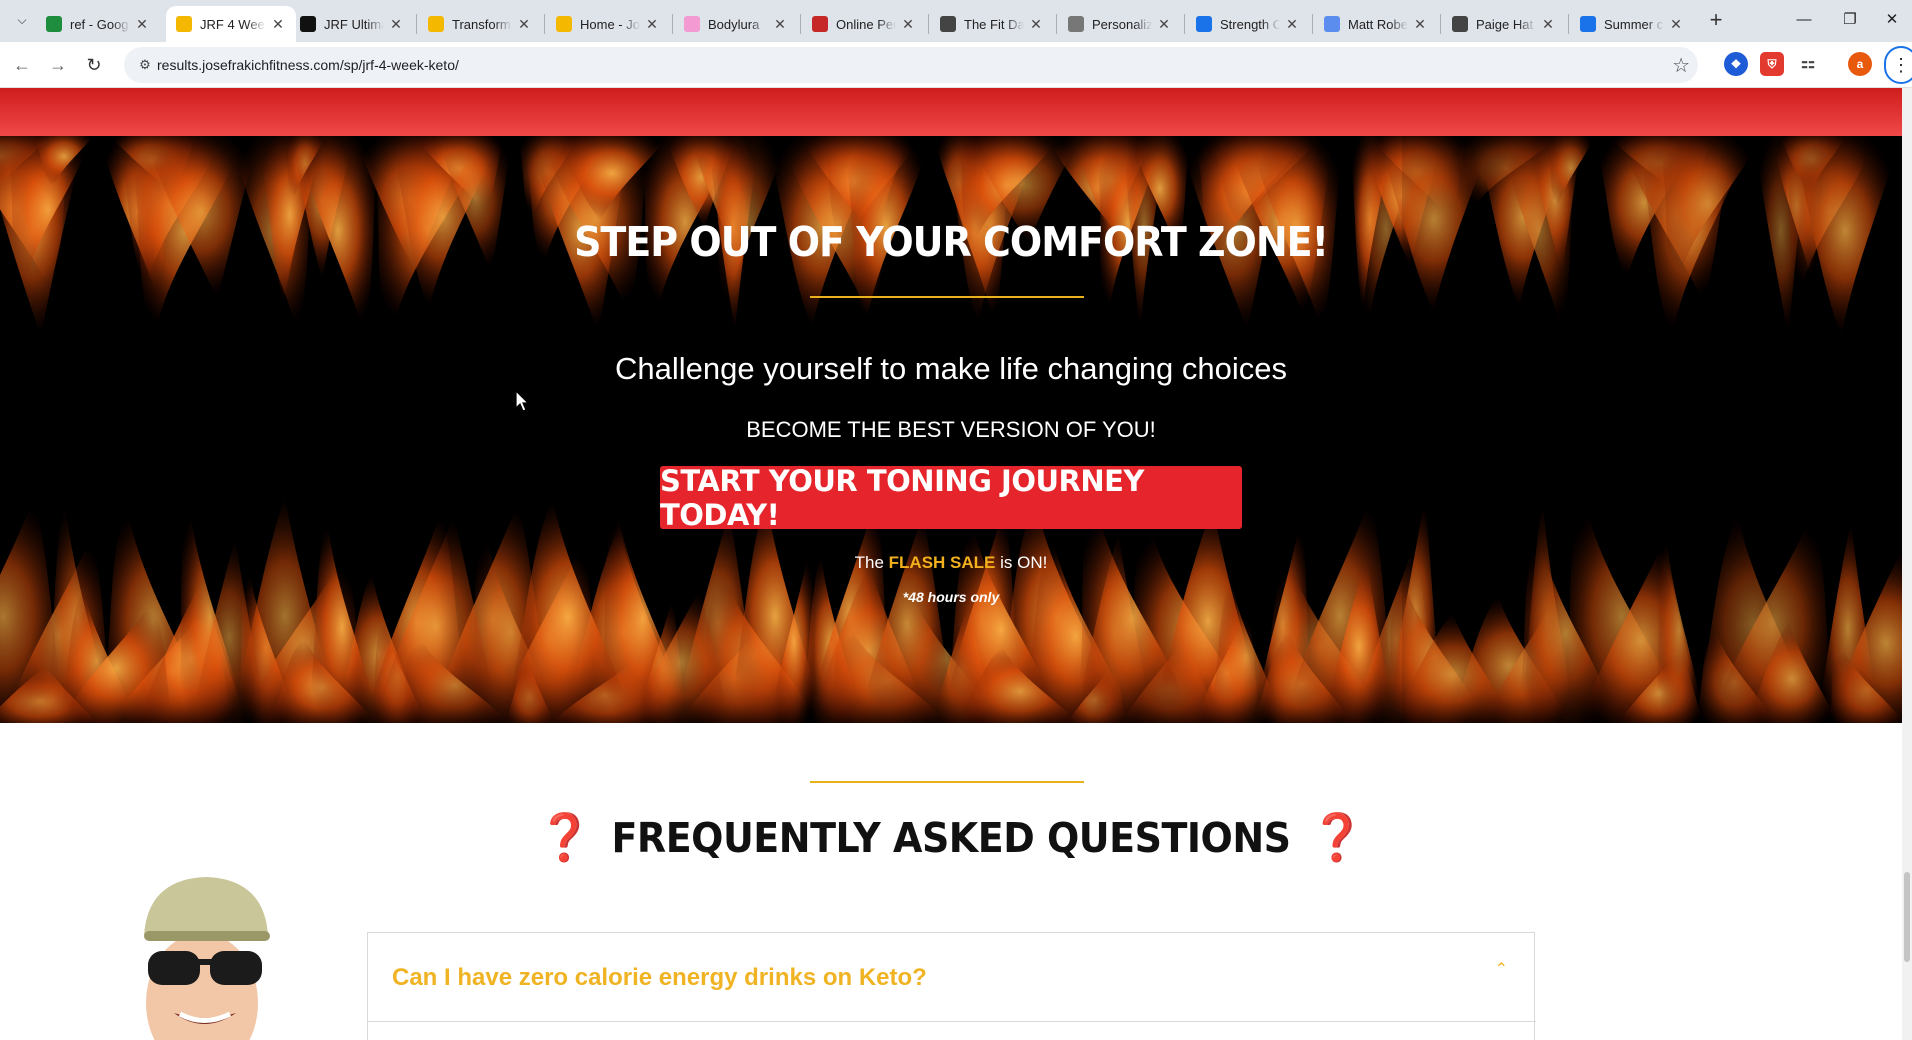 Image resolution: width=1912 pixels, height=1040 pixels. I want to click on browser-tab: JRF 4 Wee ✕, so click(231, 24).